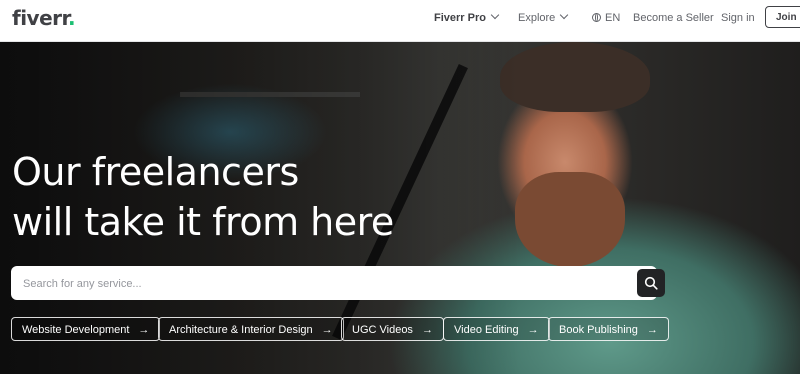  Describe the element at coordinates (596, 17) in the screenshot. I see `globe-icon` at that location.